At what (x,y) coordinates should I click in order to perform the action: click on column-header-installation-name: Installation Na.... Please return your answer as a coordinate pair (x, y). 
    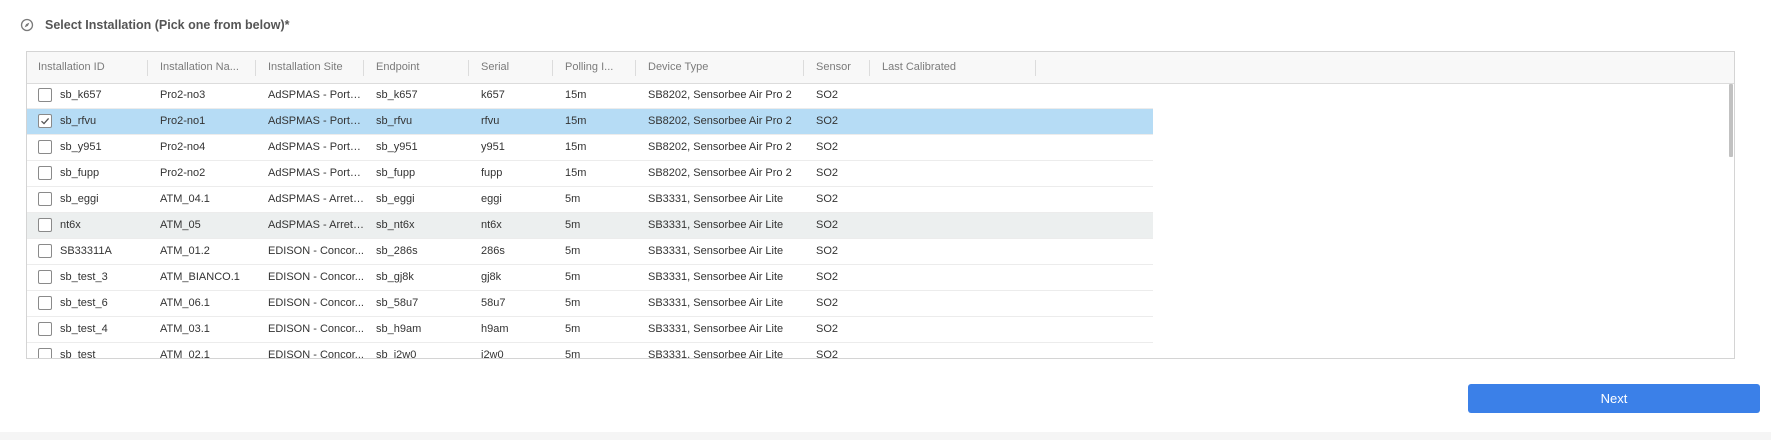
    Looking at the image, I should click on (203, 67).